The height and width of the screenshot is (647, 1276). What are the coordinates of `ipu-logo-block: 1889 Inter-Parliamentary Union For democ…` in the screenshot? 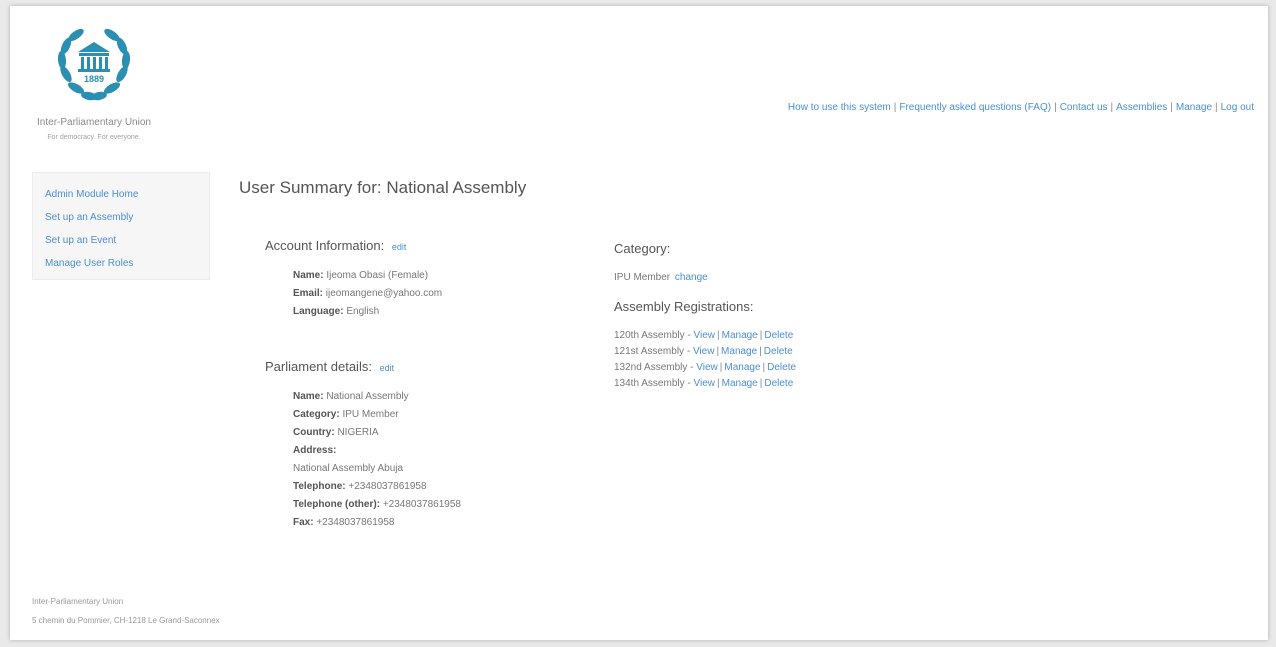 It's located at (94, 81).